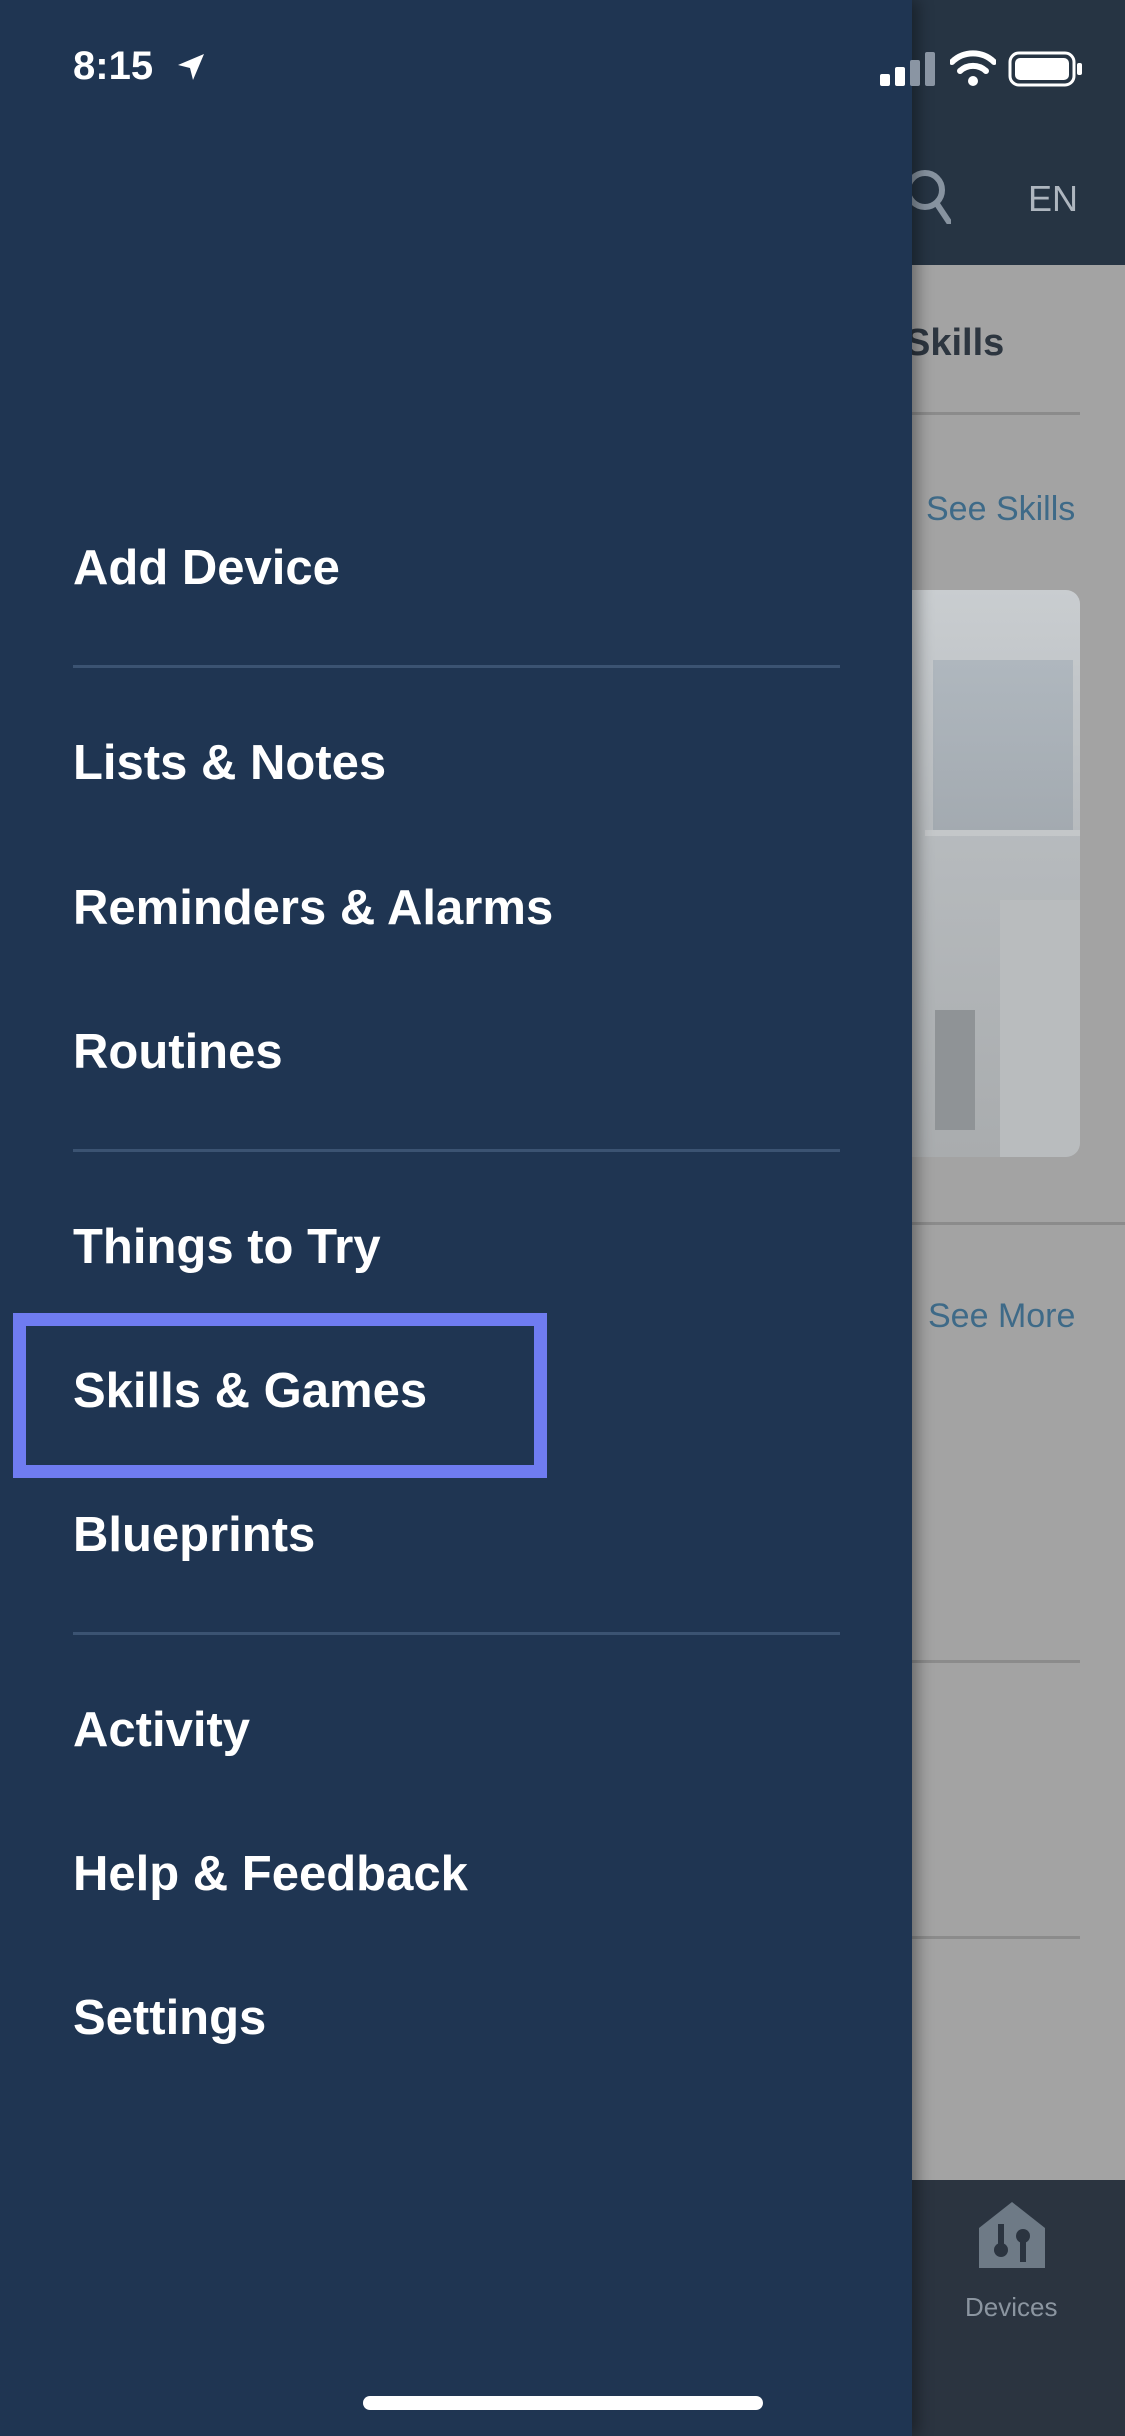 This screenshot has height=2436, width=1125. Describe the element at coordinates (313, 908) in the screenshot. I see `menu-item-reminders-alarms: Reminders & Alarms` at that location.